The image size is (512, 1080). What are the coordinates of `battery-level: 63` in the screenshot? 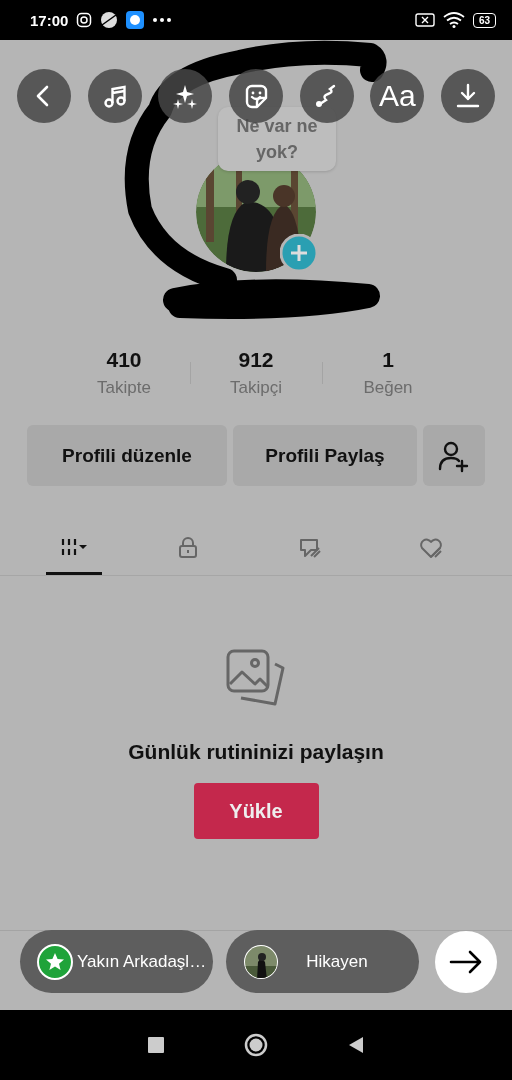 It's located at (484, 20).